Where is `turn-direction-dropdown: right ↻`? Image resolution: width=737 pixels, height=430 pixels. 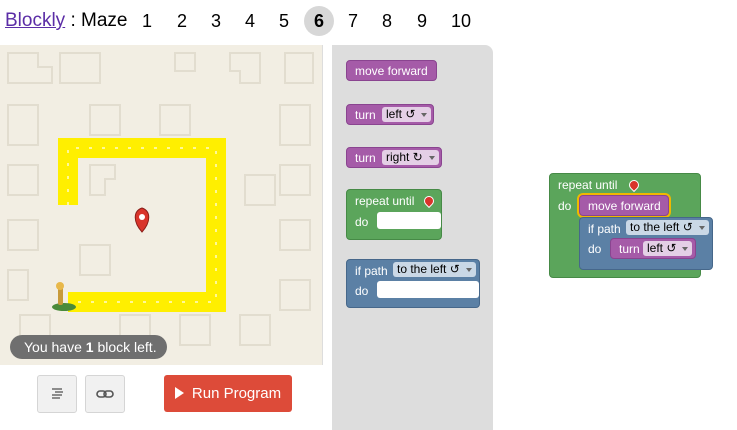
turn-direction-dropdown: right ↻ is located at coordinates (410, 157).